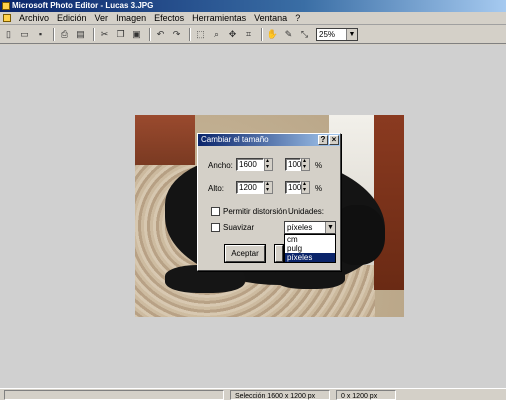 The image size is (506, 400). Describe the element at coordinates (120, 34) in the screenshot. I see `copy-icon: ❐` at that location.